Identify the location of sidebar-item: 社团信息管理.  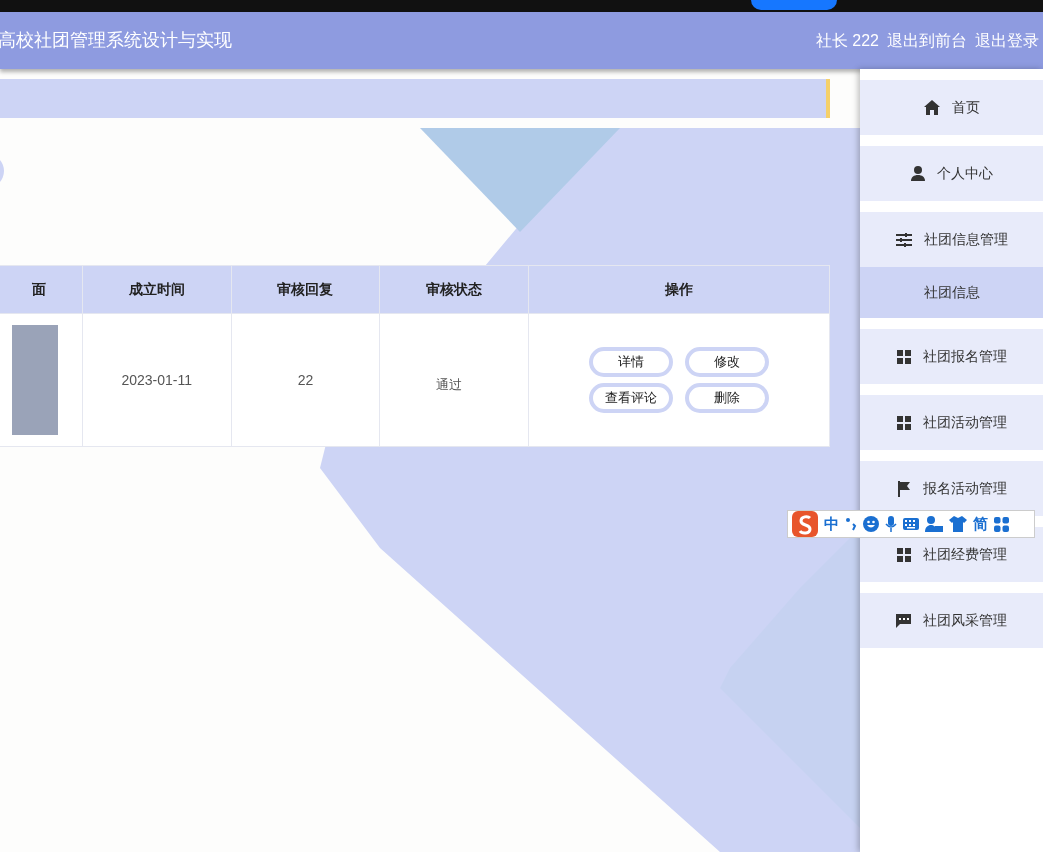
(951, 239).